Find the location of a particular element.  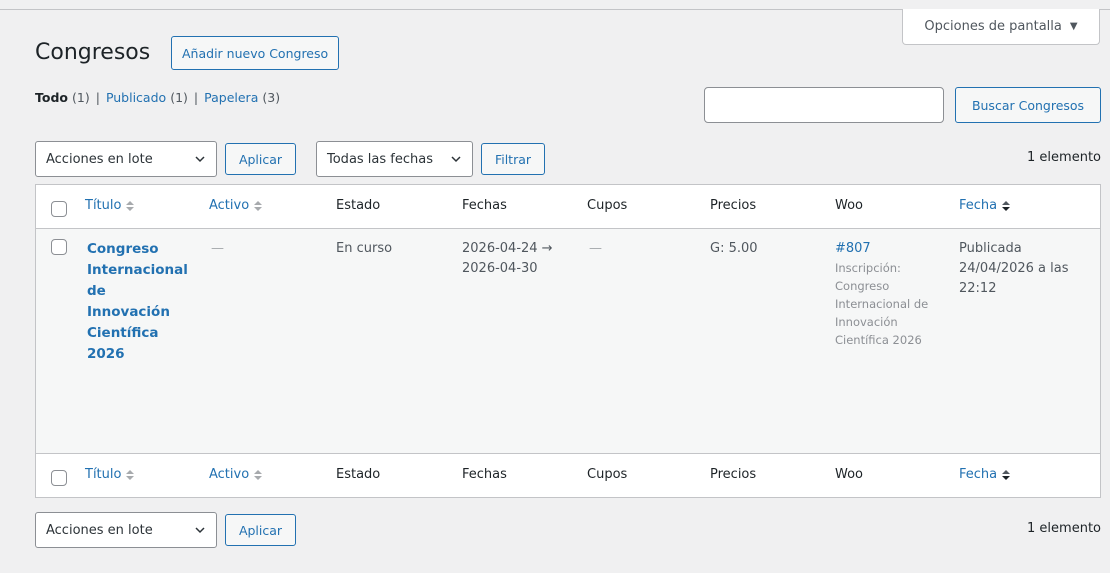

title-line: Congreso is located at coordinates (123, 249).